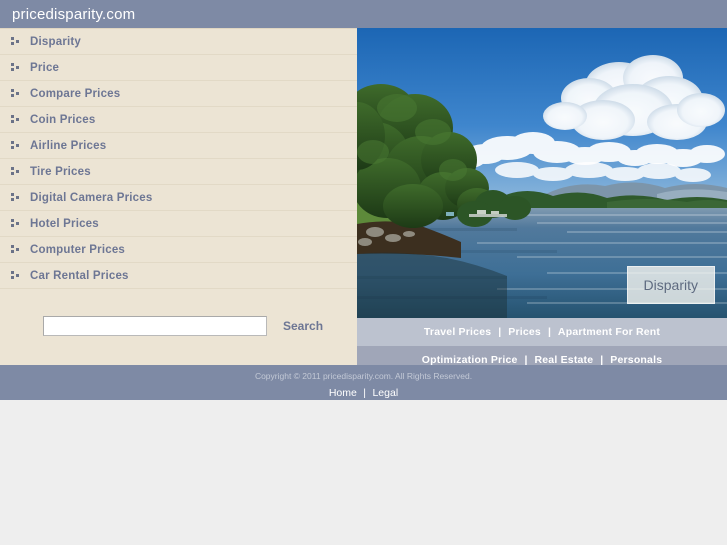 The image size is (727, 545). Describe the element at coordinates (68, 145) in the screenshot. I see `sidebar-item-label: Airline Prices` at that location.